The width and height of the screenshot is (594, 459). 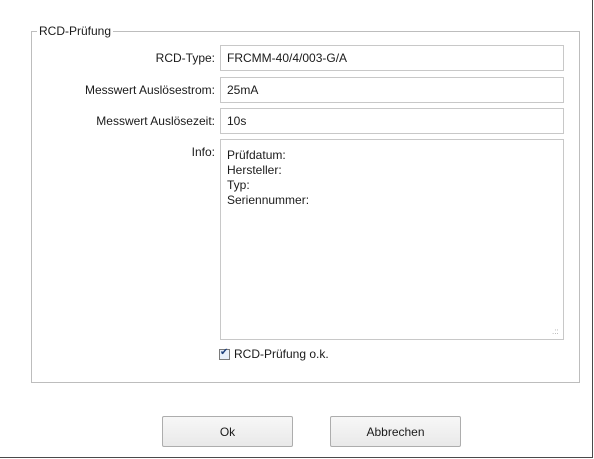 What do you see at coordinates (281, 354) in the screenshot?
I see `rcd-ok-label: RCD-Prüfung o.k.` at bounding box center [281, 354].